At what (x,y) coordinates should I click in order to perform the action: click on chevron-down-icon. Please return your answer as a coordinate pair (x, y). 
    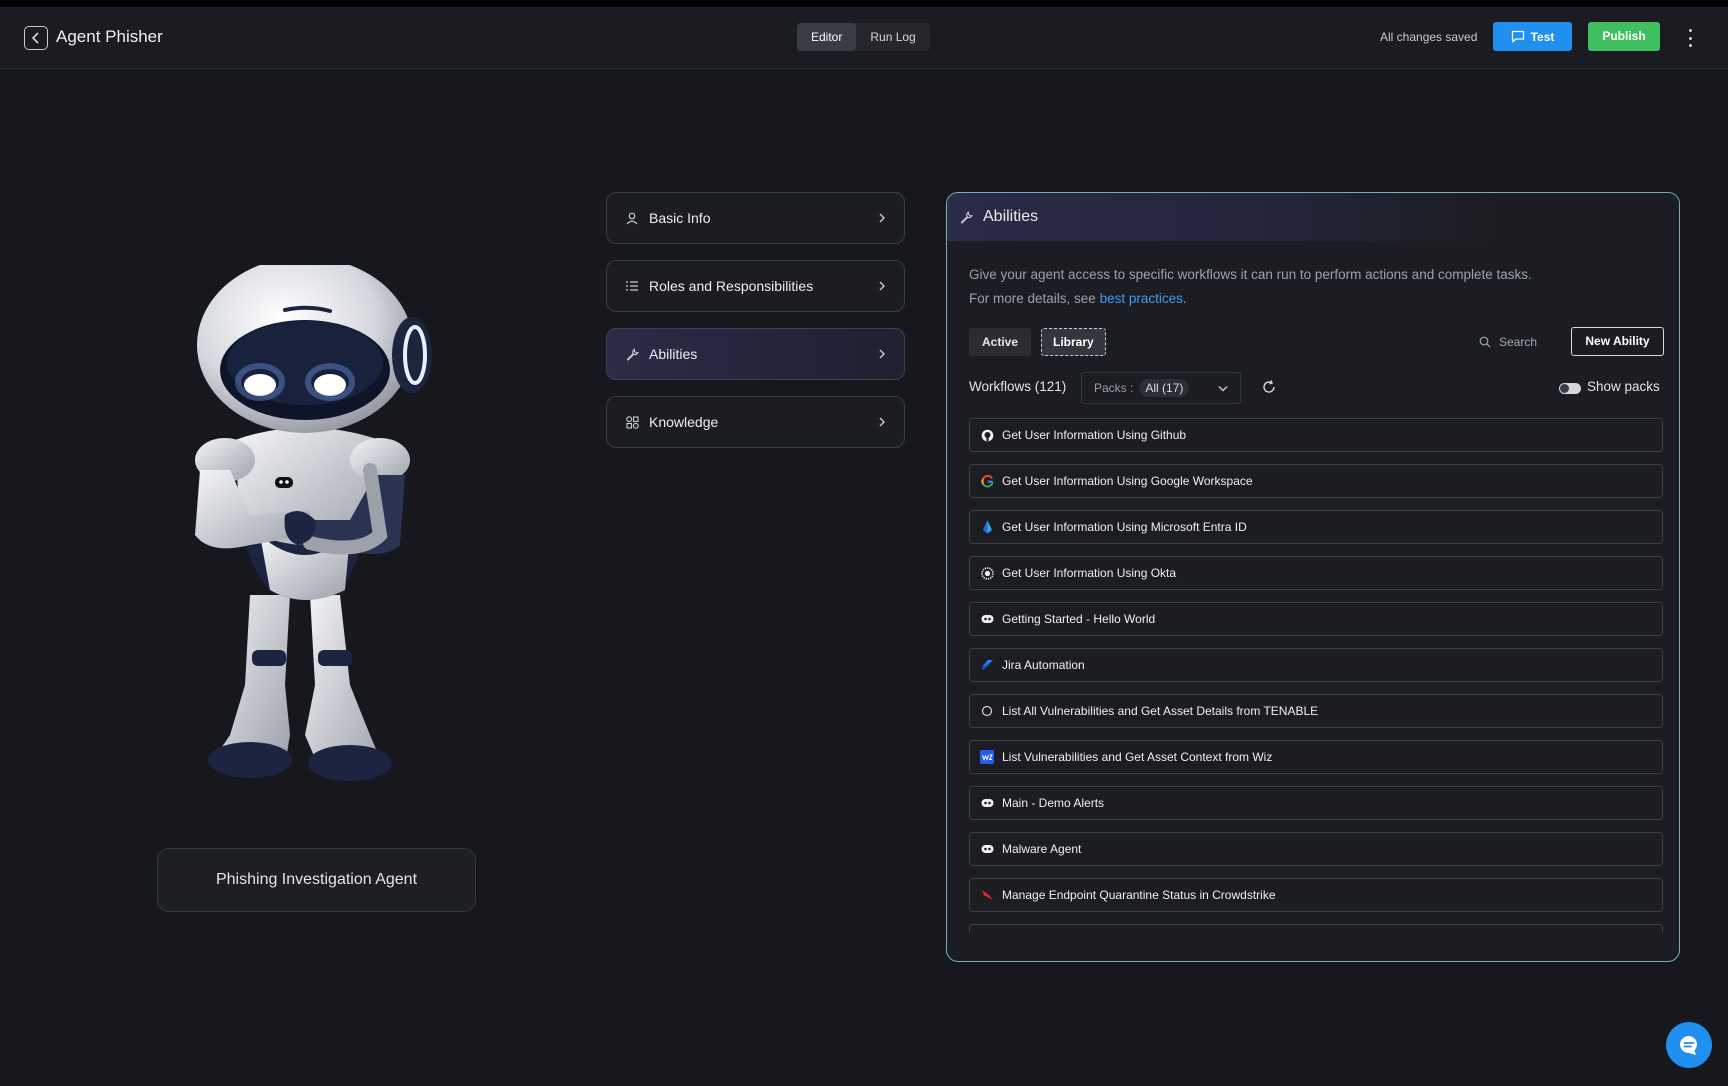
    Looking at the image, I should click on (1223, 388).